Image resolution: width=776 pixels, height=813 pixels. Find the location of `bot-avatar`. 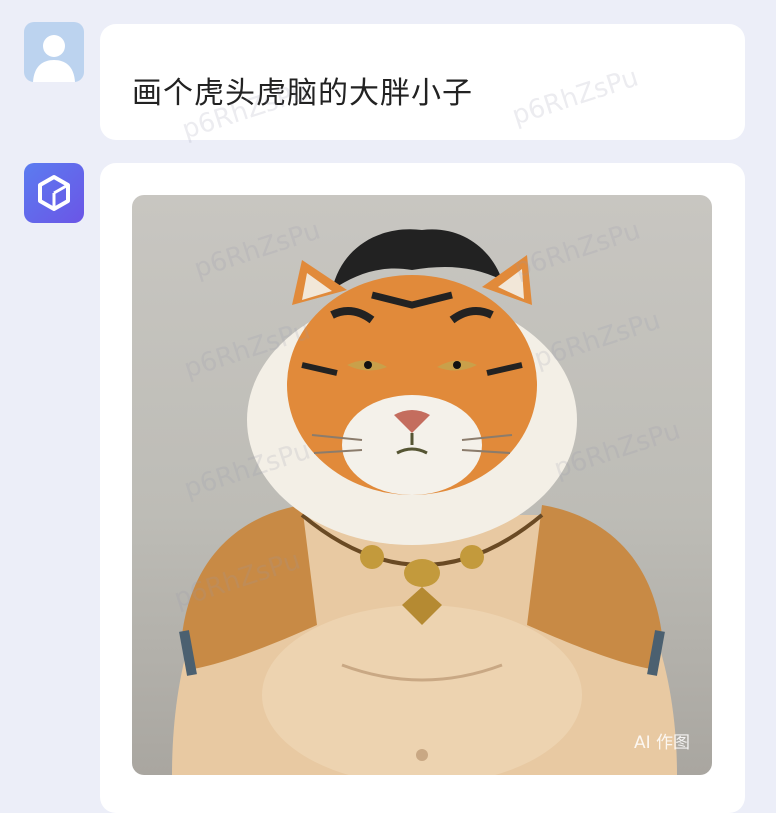

bot-avatar is located at coordinates (54, 193).